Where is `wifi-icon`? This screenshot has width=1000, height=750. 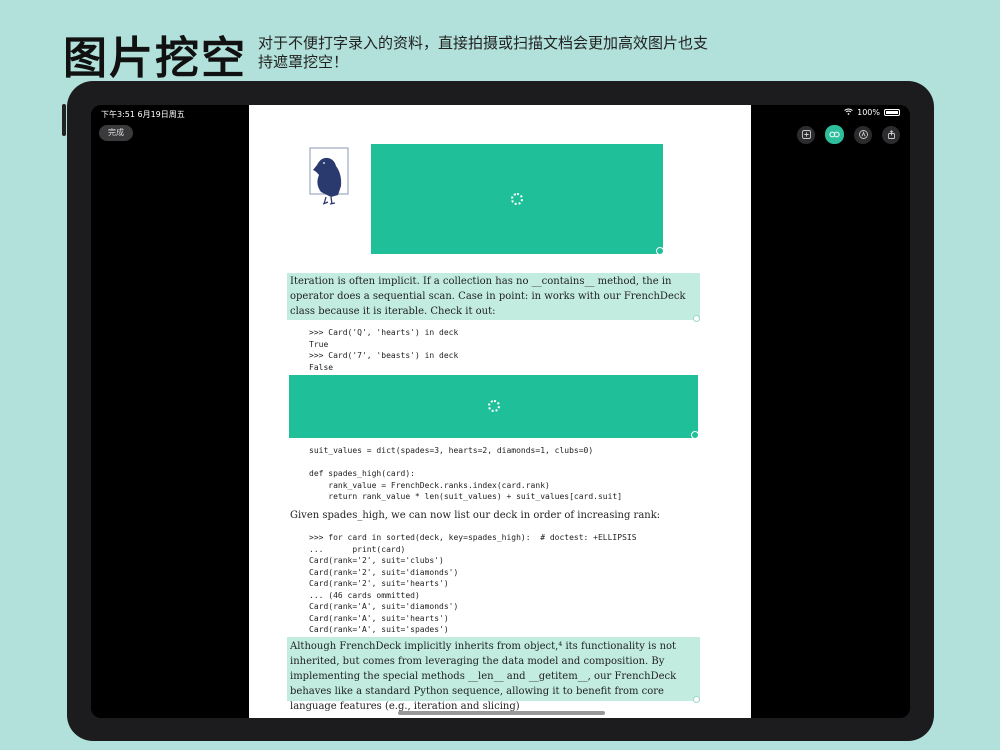 wifi-icon is located at coordinates (848, 112).